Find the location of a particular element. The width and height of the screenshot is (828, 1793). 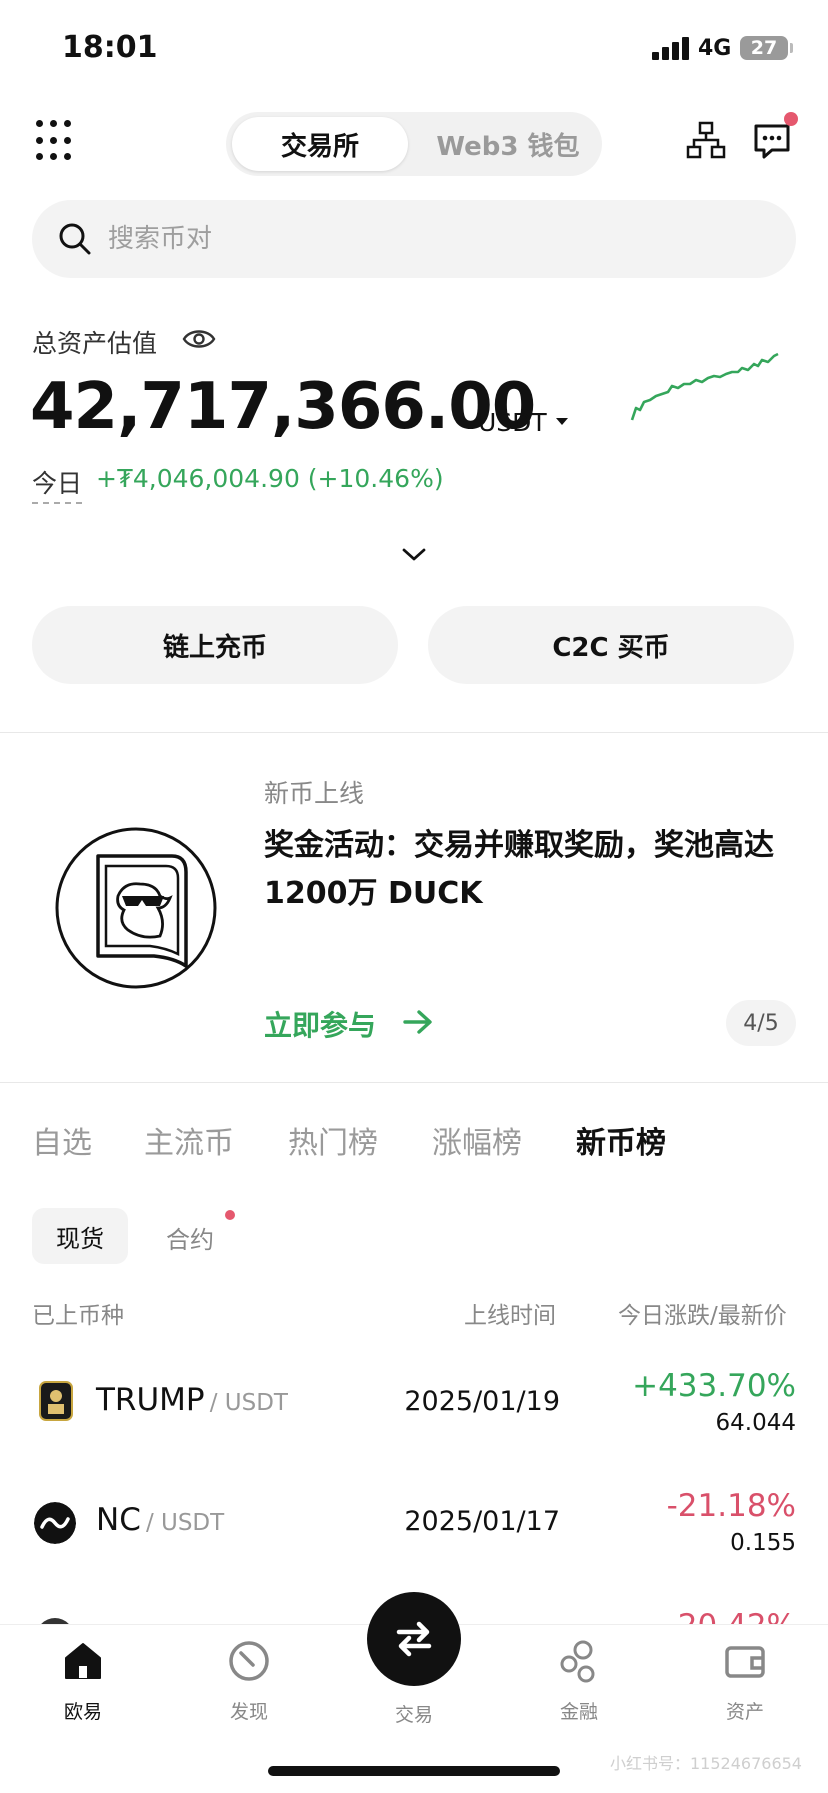

home-icon is located at coordinates (83, 1661).